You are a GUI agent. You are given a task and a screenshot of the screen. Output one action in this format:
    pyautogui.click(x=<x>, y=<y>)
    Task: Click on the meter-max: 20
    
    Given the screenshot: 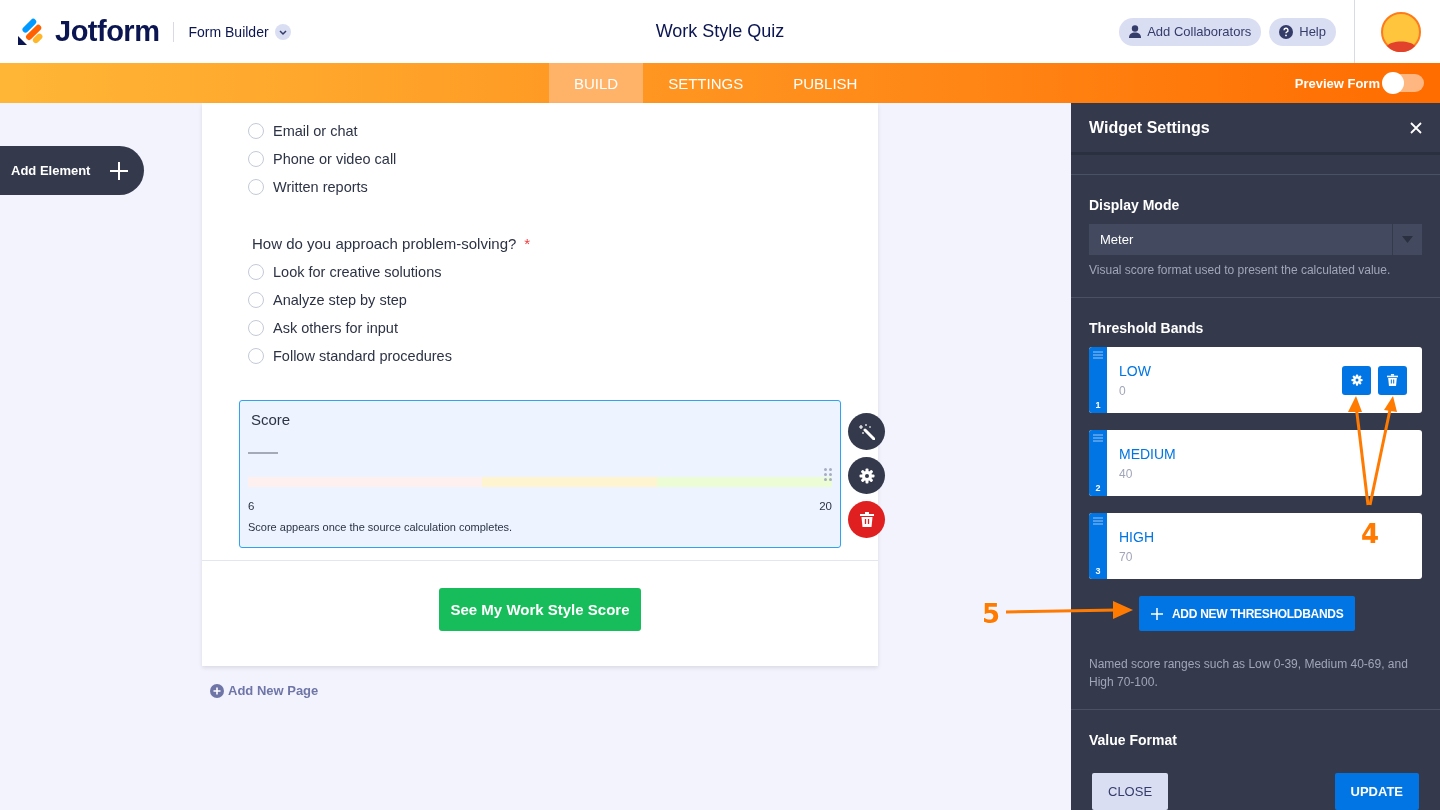 What is the action you would take?
    pyautogui.click(x=825, y=506)
    